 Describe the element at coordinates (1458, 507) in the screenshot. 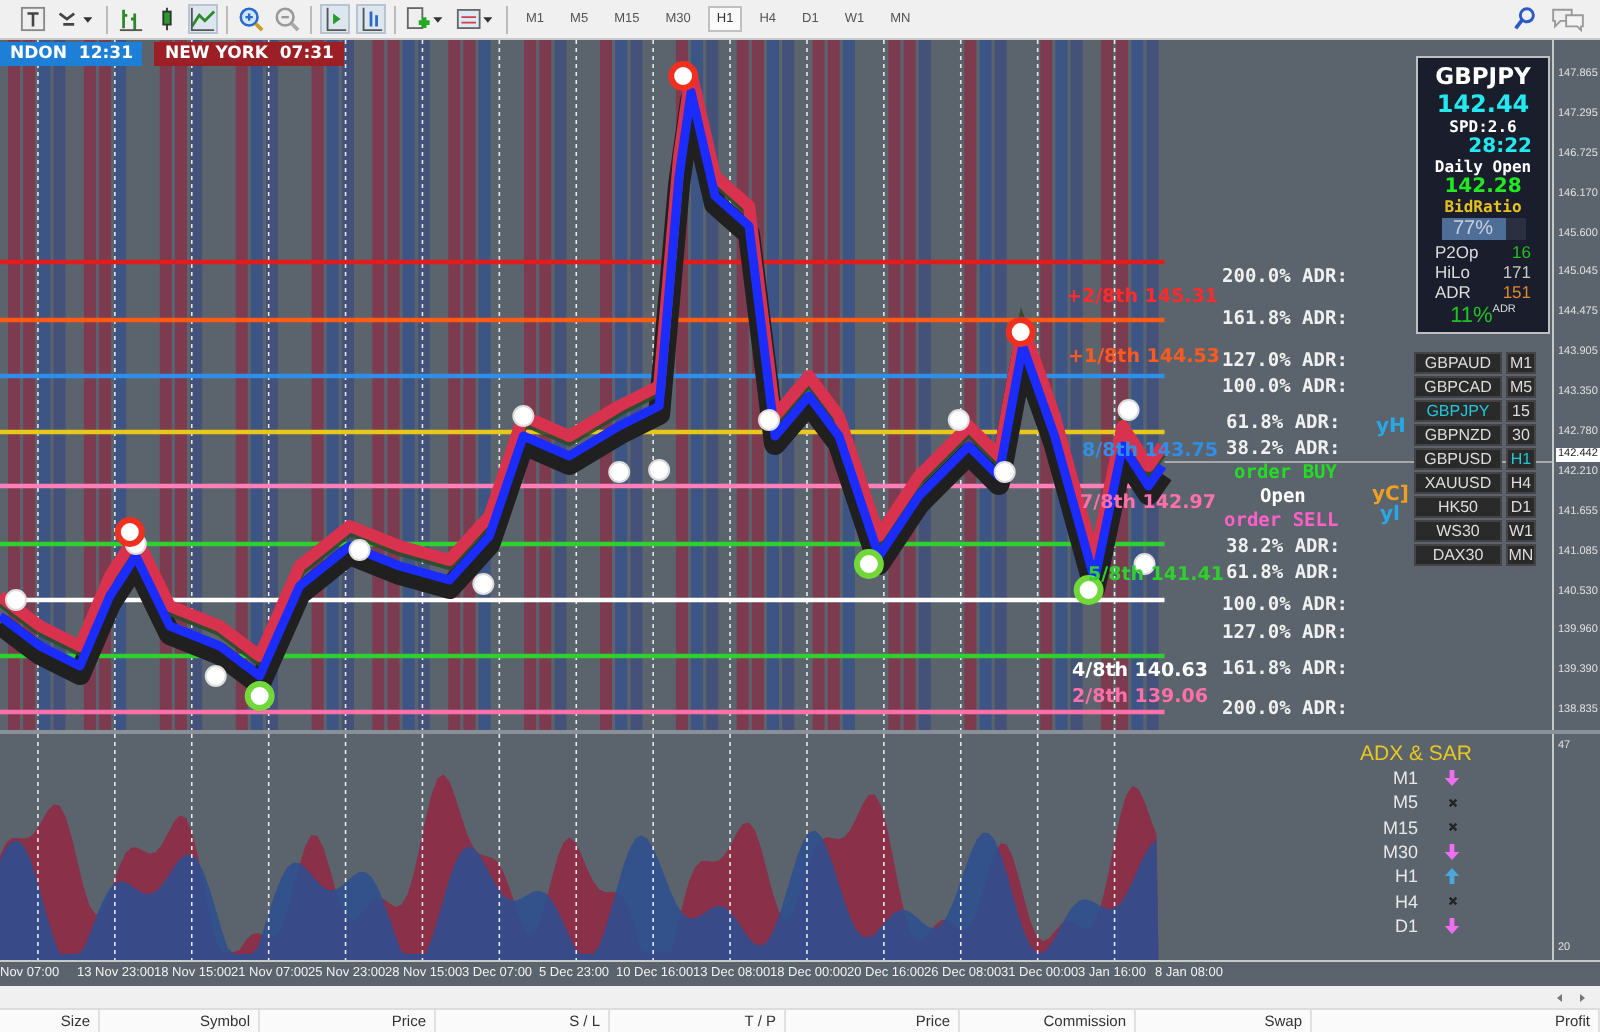

I see `symbol-button: HK50` at that location.